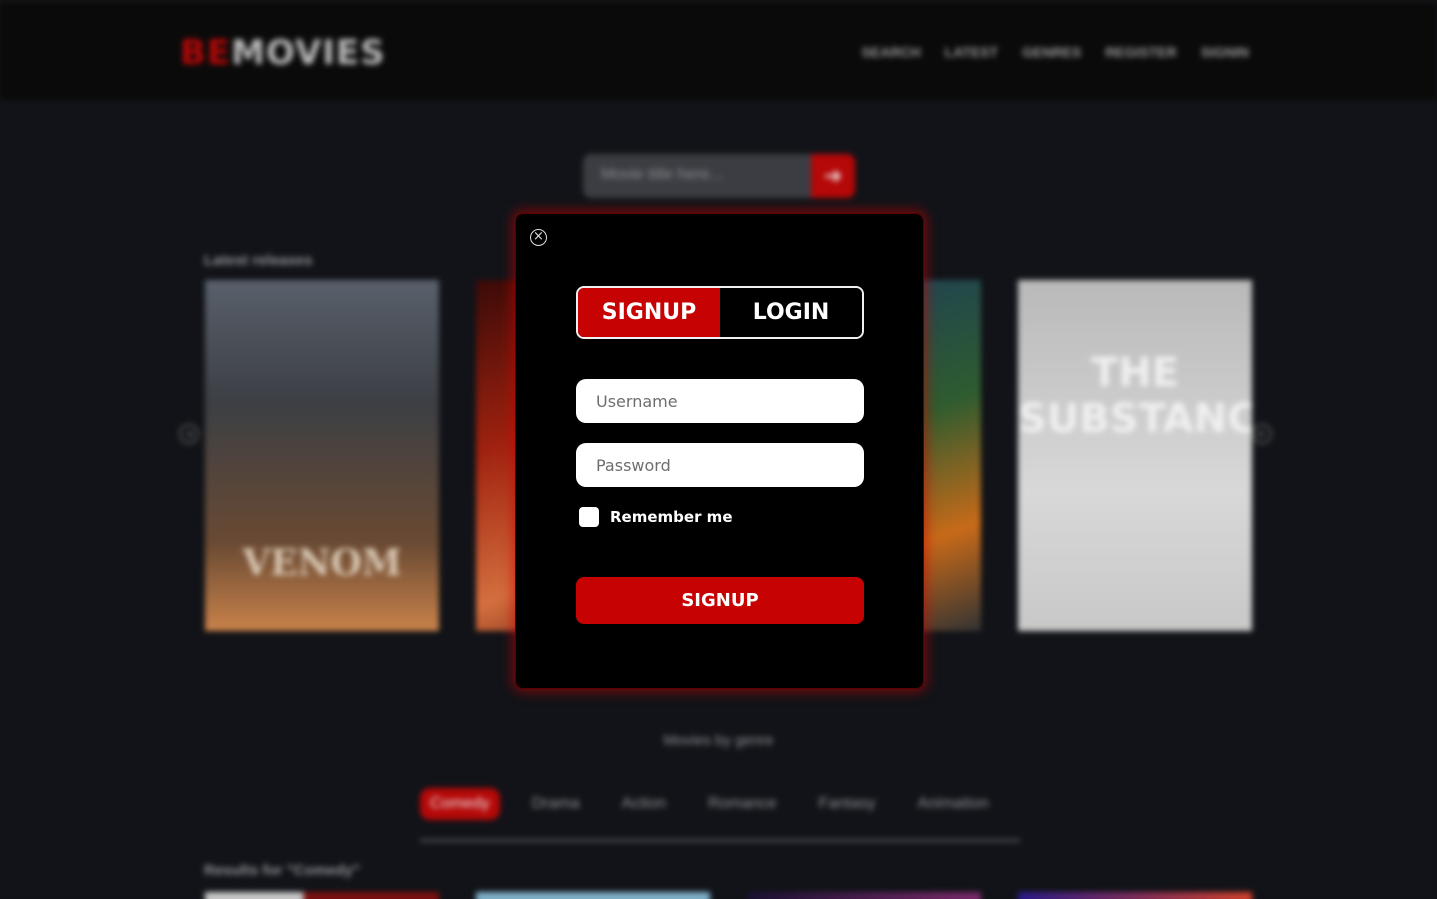 The width and height of the screenshot is (1437, 899). I want to click on auth-mode-toggle: SIGNUP LOGIN, so click(720, 312).